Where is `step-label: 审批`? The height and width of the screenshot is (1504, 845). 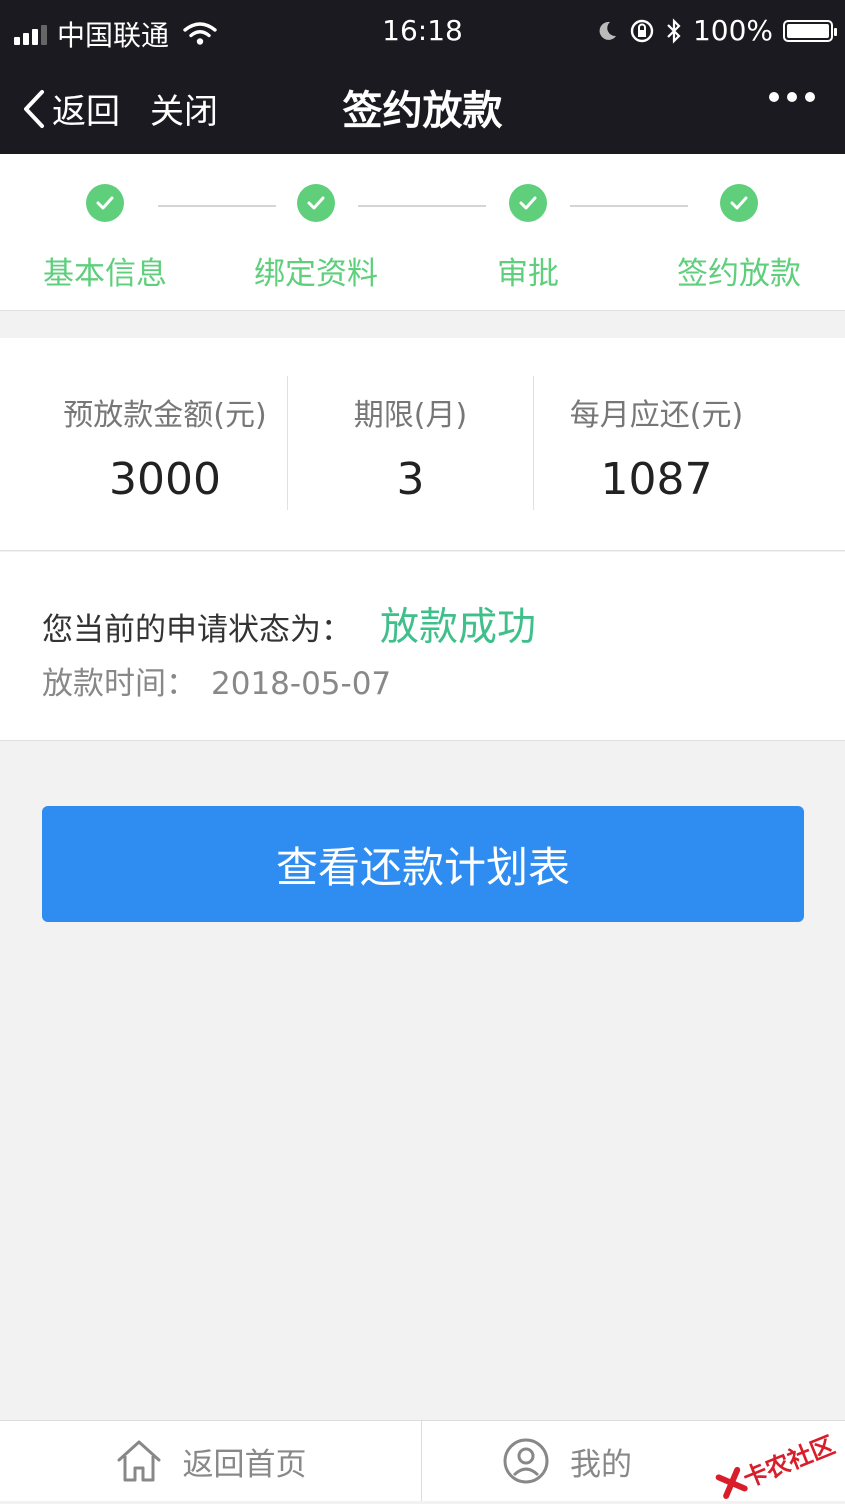
step-label: 审批 is located at coordinates (528, 274).